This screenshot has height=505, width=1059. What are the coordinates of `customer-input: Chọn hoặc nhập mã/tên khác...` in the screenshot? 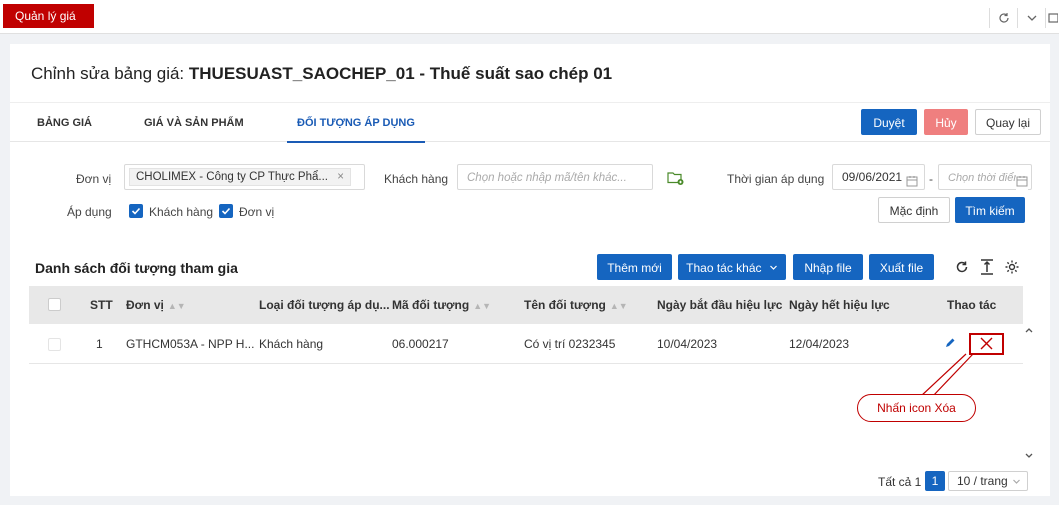 It's located at (555, 177).